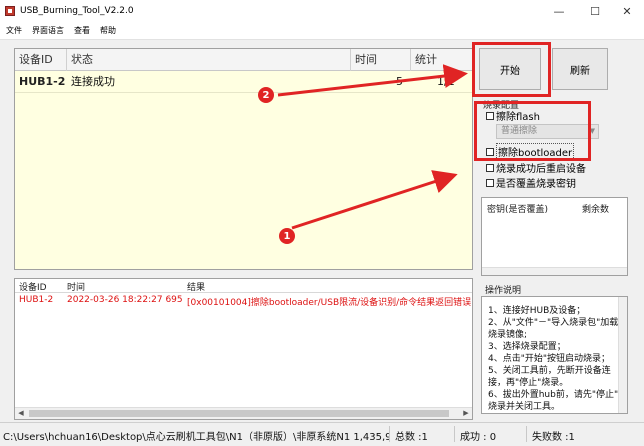 The width and height of the screenshot is (644, 446). I want to click on refresh-button: 刷新, so click(580, 69).